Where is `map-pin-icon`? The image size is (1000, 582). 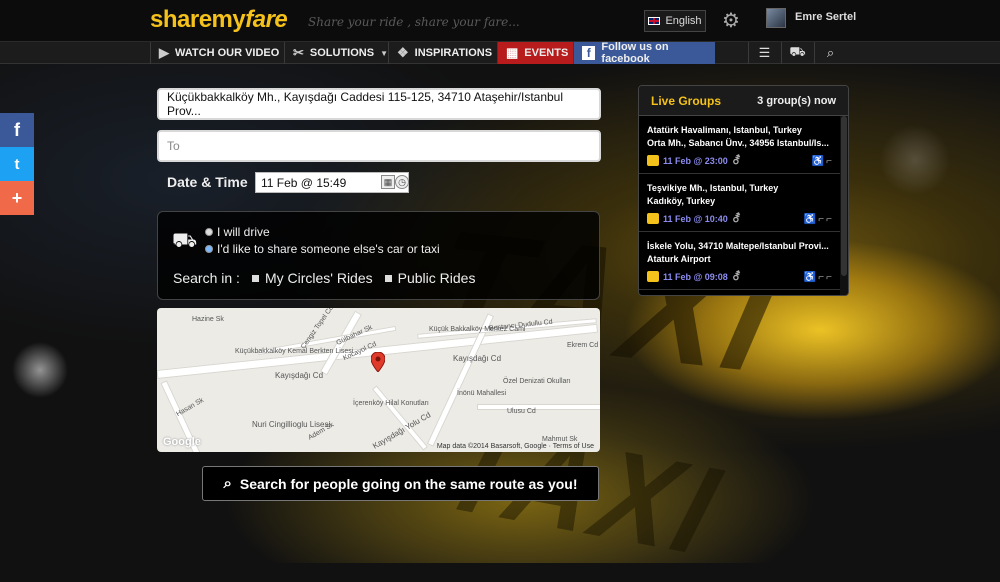
map-pin-icon is located at coordinates (378, 362).